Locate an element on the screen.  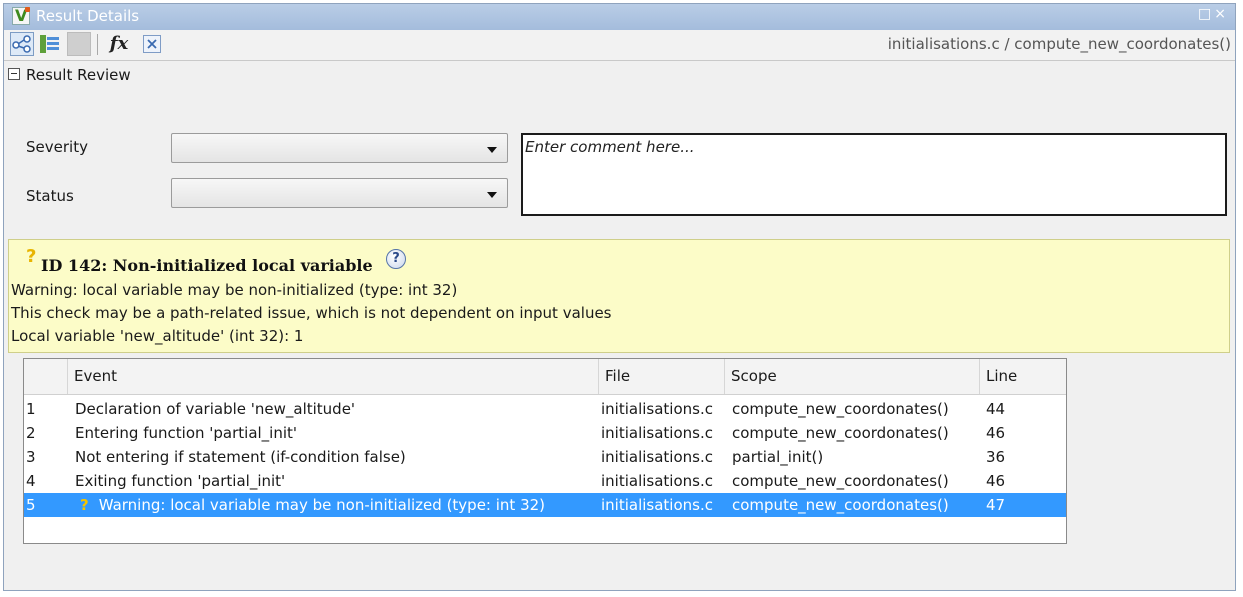
row-number: 5 is located at coordinates (31, 505).